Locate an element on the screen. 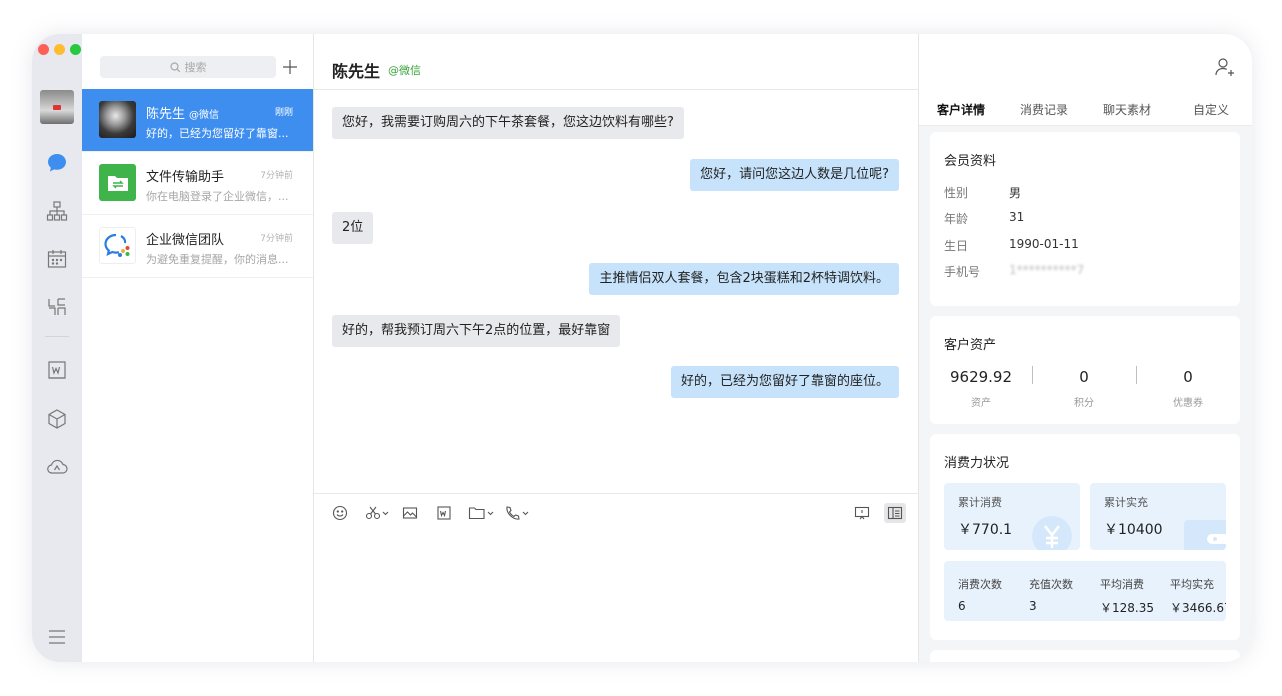  stat-value: ￥128.35 is located at coordinates (1127, 608).